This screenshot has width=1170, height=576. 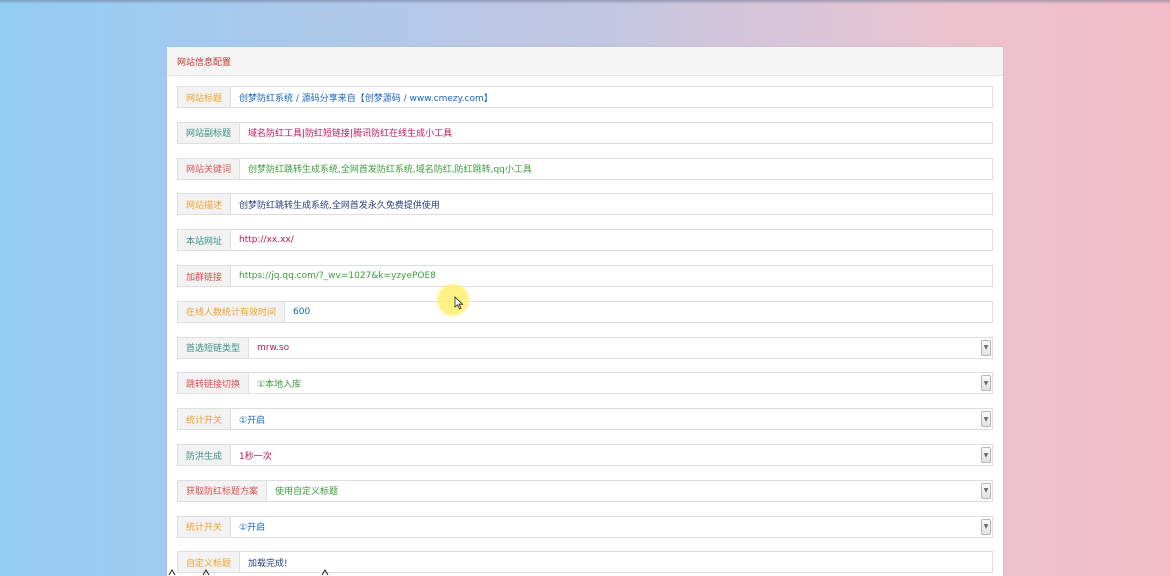 I want to click on field-label: 网站关键词, so click(x=209, y=168).